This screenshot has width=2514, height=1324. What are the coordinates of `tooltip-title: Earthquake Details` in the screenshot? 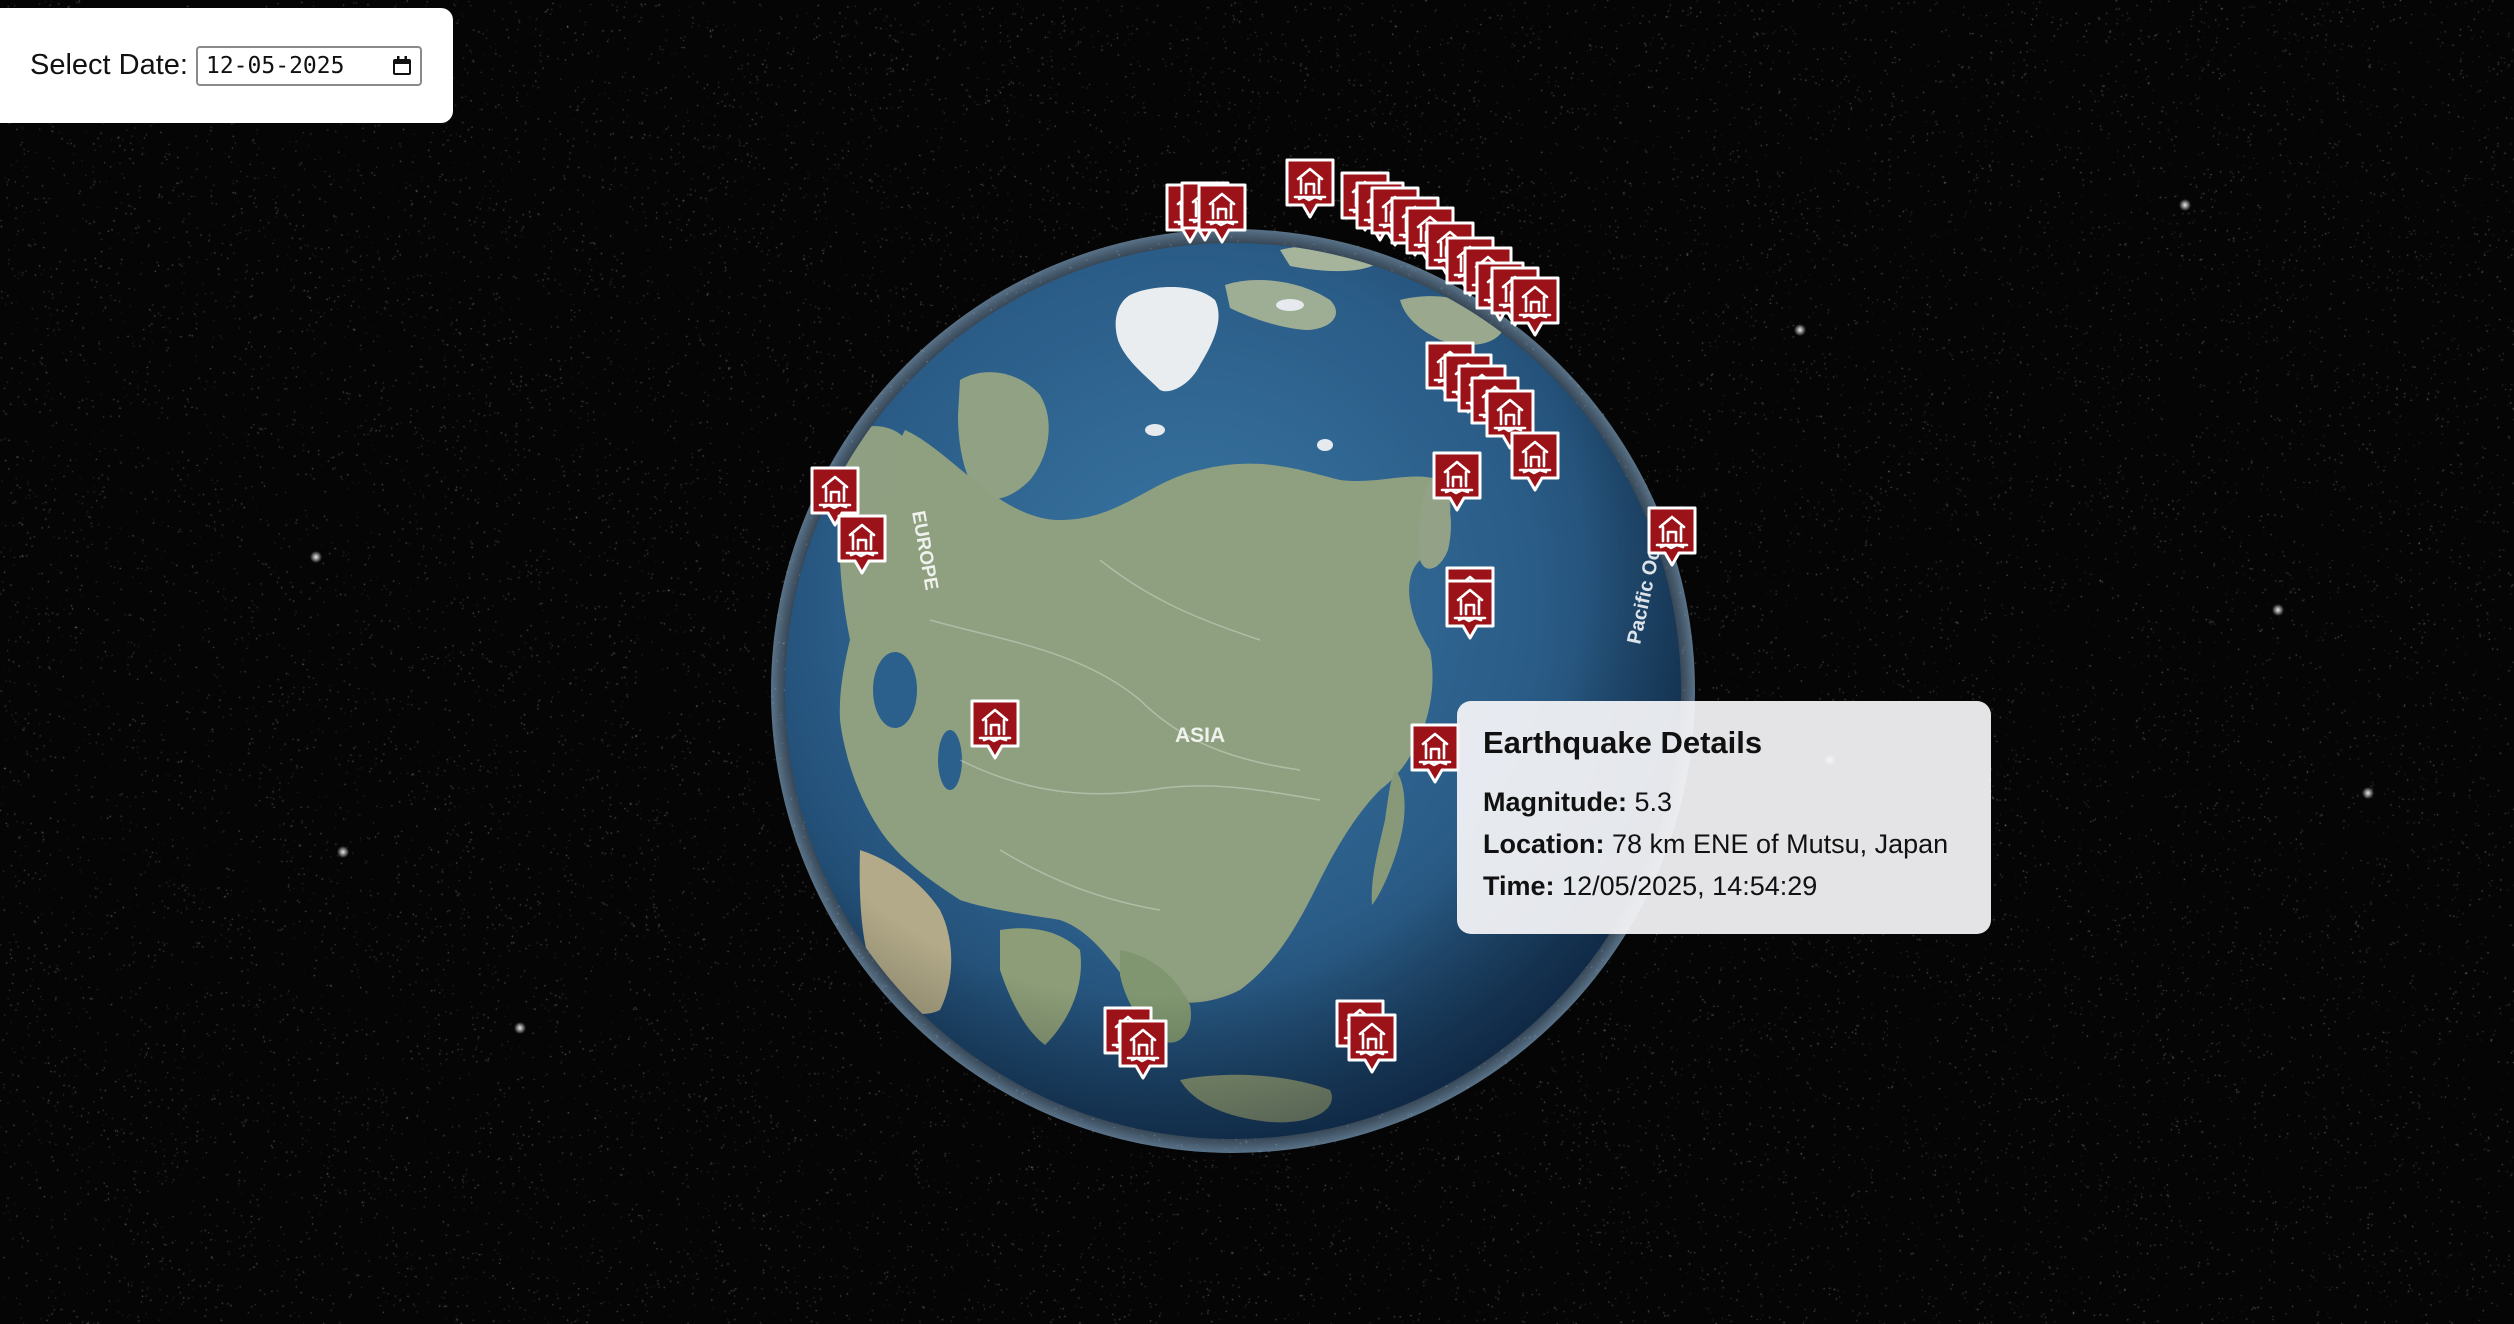 It's located at (1623, 742).